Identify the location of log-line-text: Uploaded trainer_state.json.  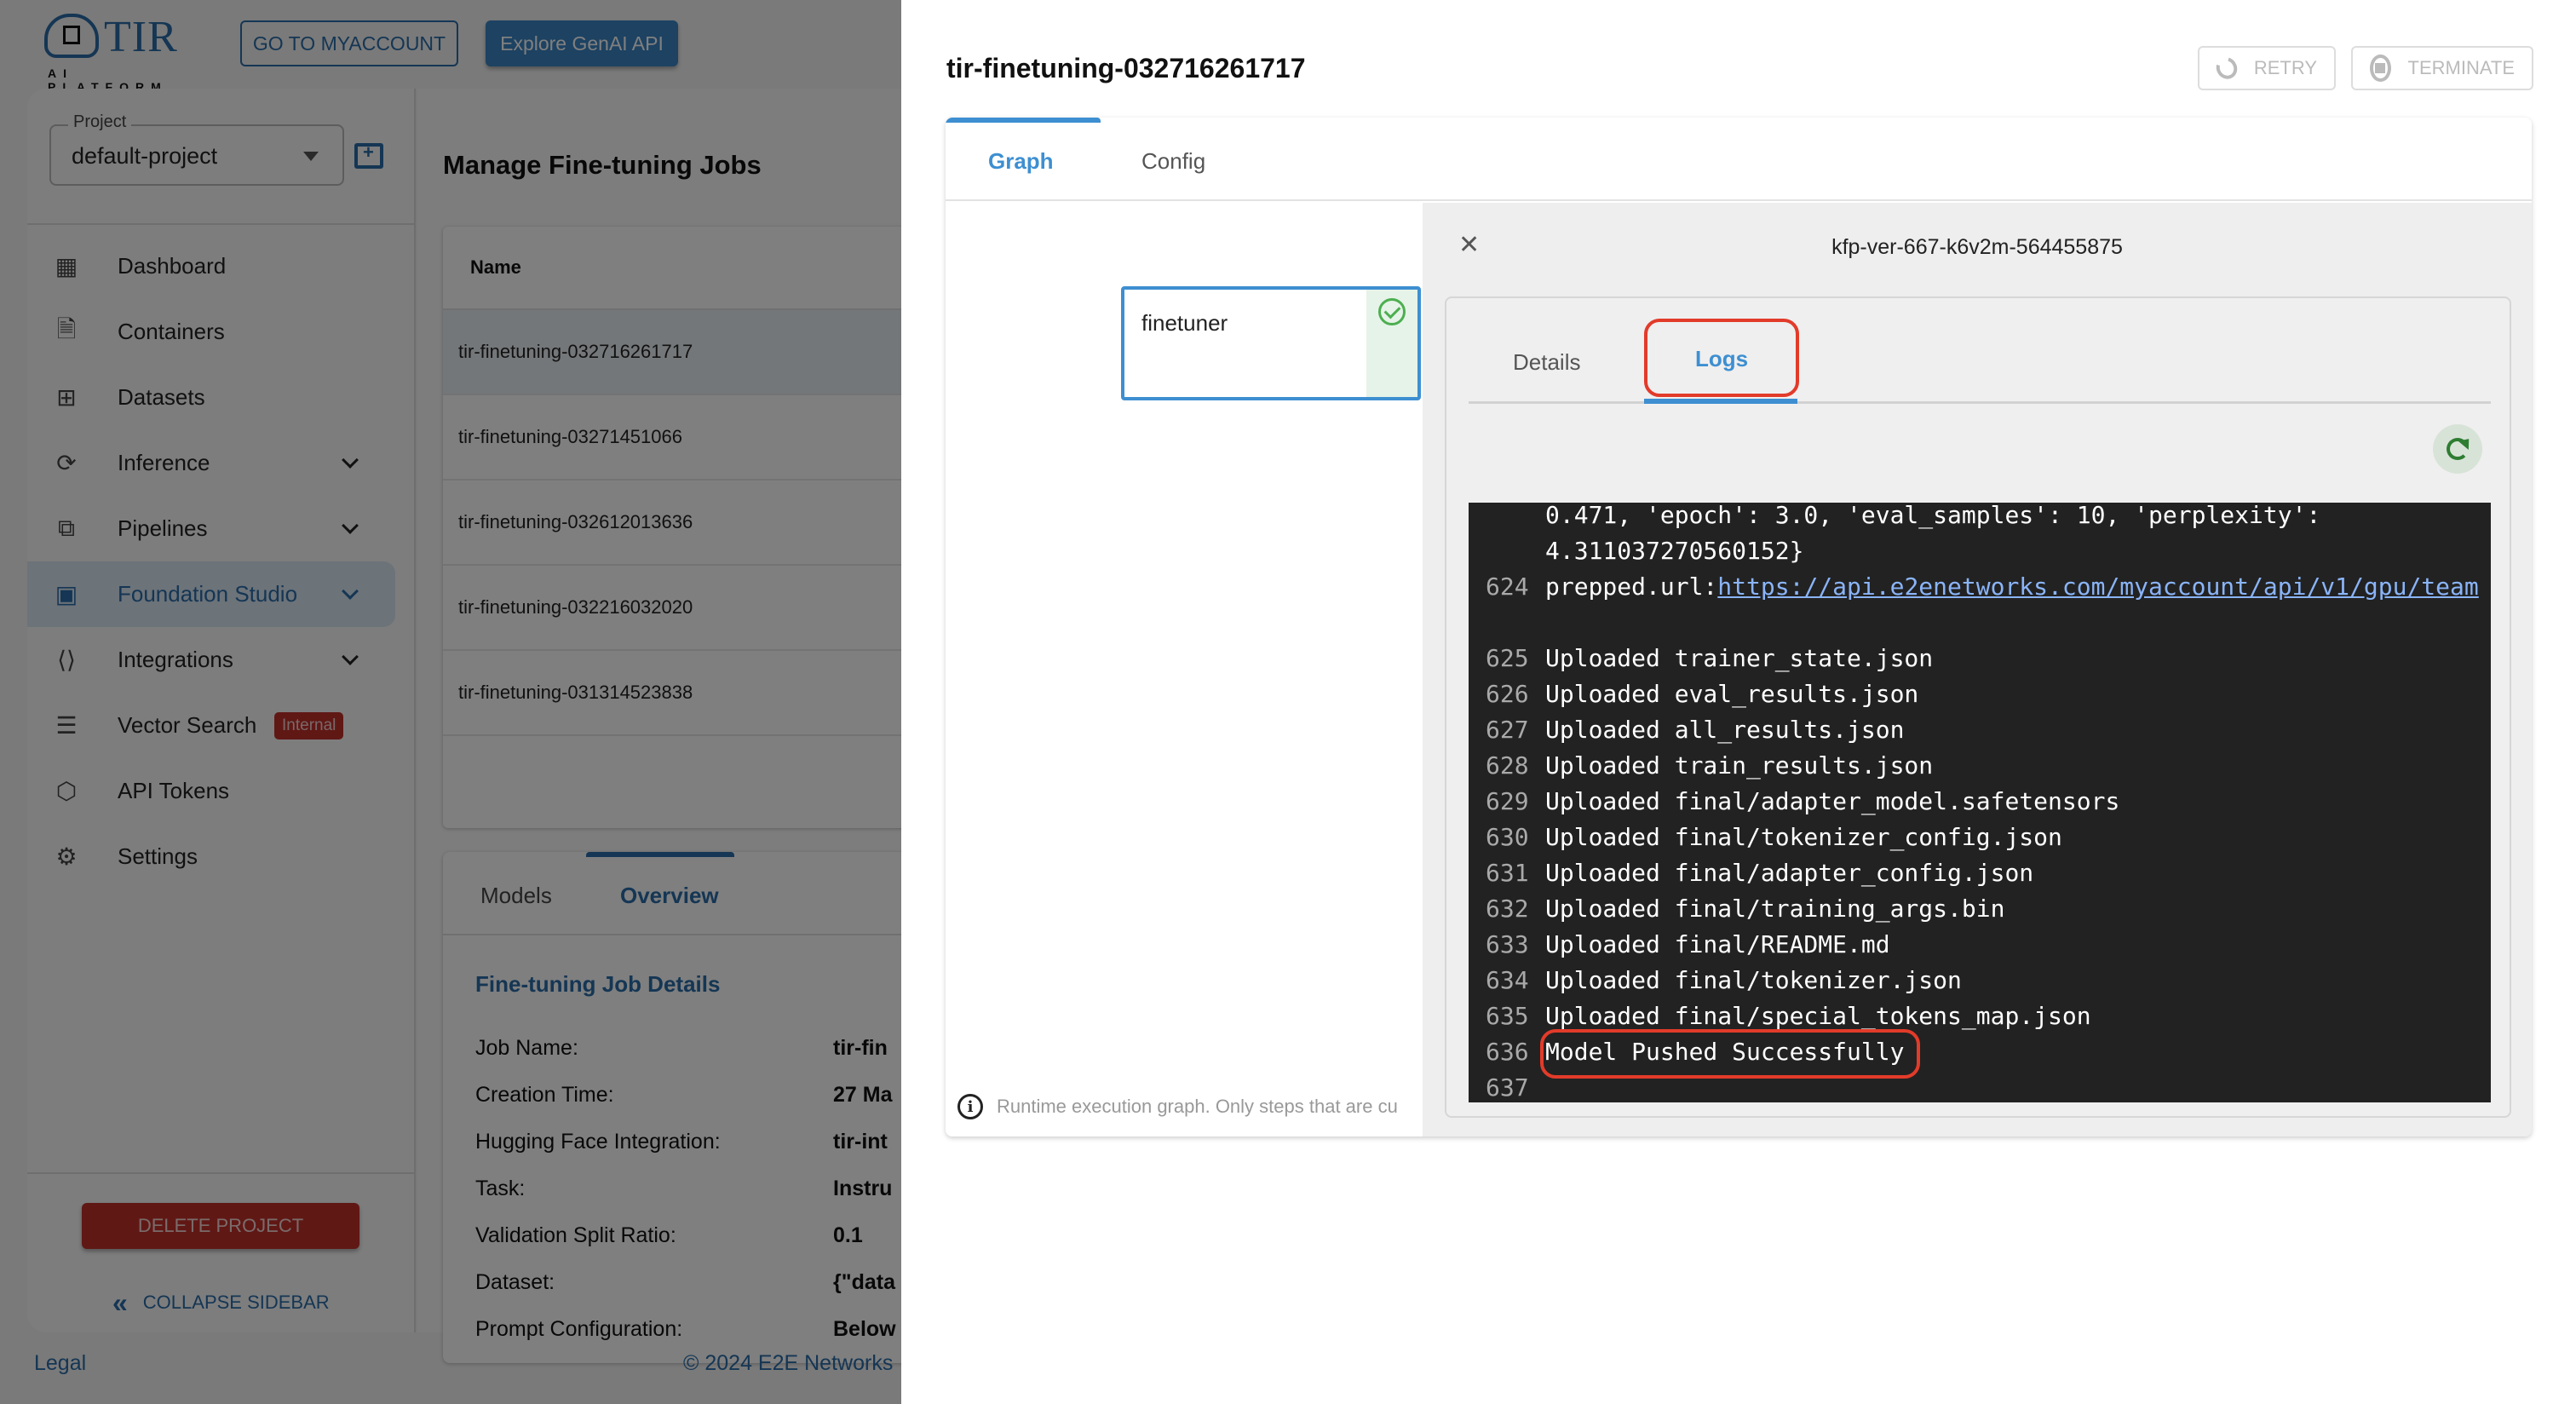
(1740, 658).